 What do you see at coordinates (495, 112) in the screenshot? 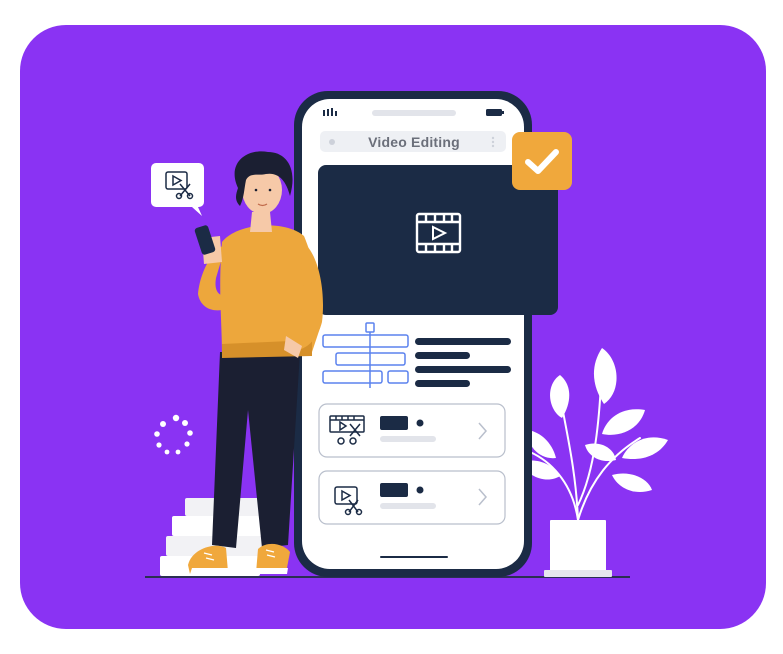
I see `battery-icon` at bounding box center [495, 112].